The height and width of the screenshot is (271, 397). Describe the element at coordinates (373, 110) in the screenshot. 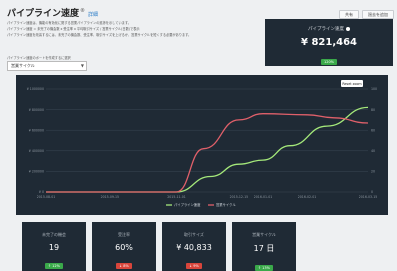

I see `y-tick-label-right: 80` at that location.